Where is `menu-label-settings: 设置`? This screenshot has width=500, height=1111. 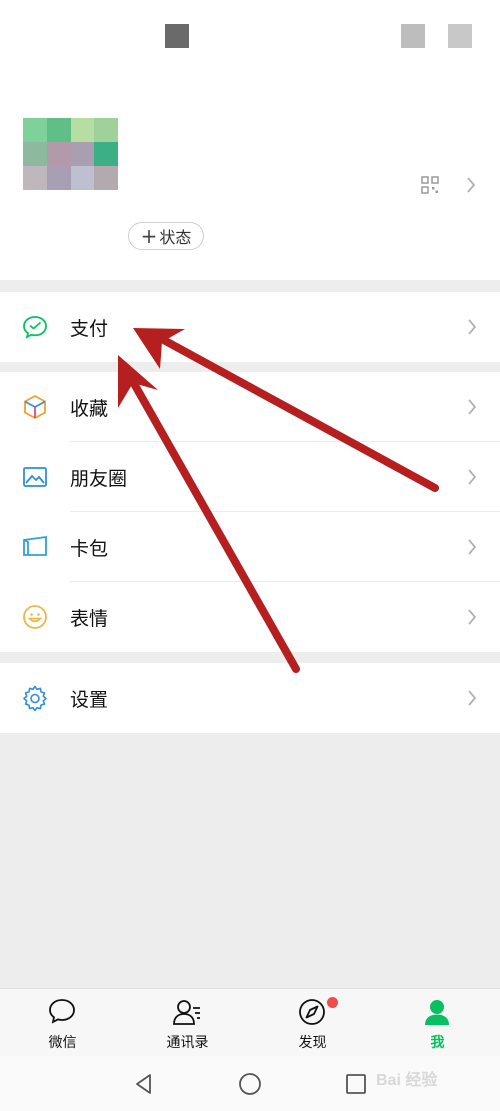 menu-label-settings: 设置 is located at coordinates (89, 699).